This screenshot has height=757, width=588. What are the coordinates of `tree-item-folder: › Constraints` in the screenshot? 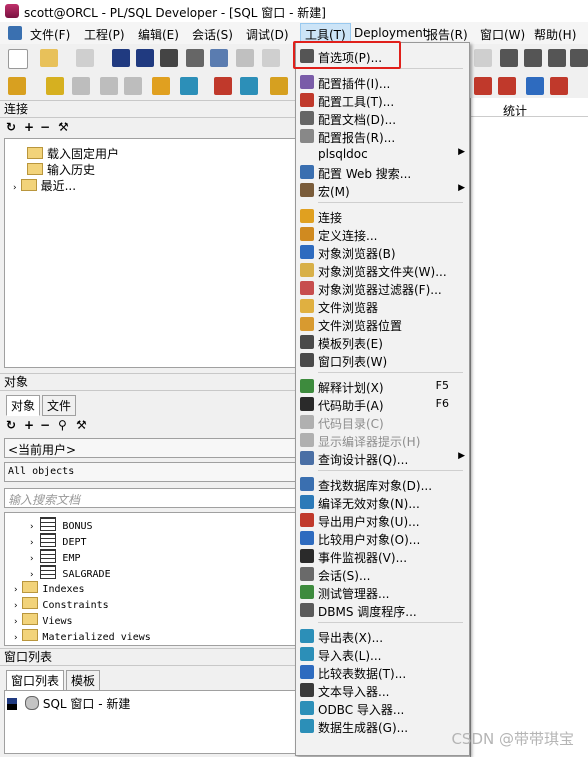 It's located at (61, 604).